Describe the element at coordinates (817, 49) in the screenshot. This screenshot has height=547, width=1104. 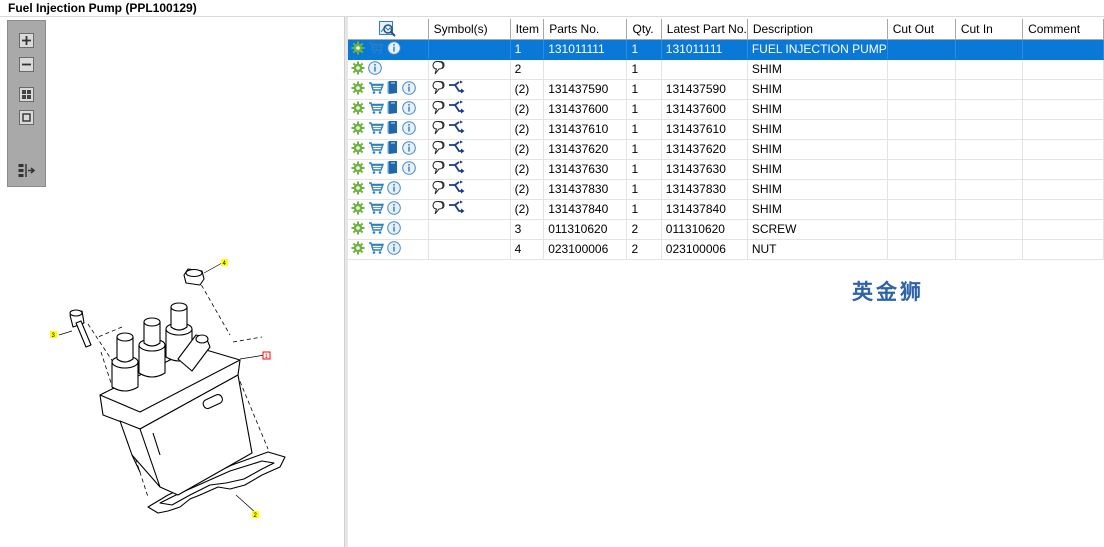
I see `description-cell: FUEL INJECTION PUMP` at that location.